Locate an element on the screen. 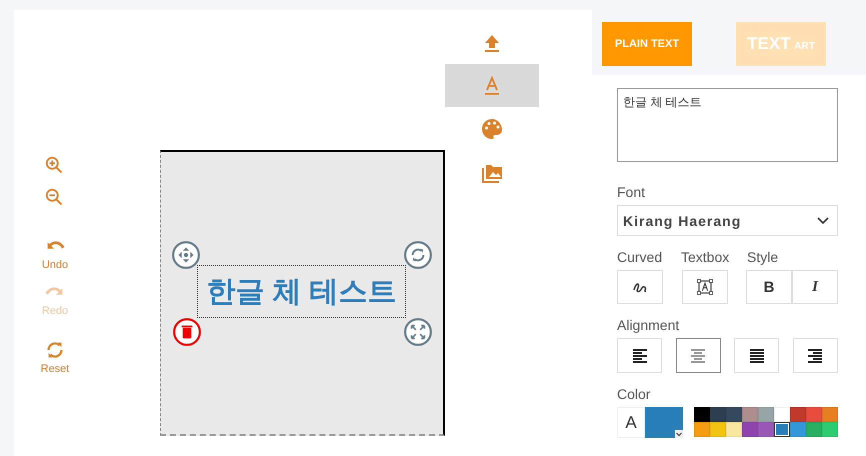 The width and height of the screenshot is (866, 456). color-sample: A is located at coordinates (631, 422).